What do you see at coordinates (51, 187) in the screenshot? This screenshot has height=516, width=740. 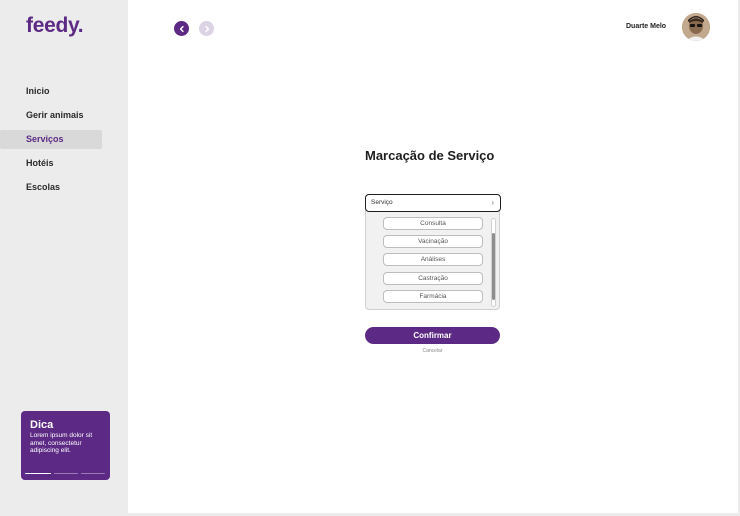 I see `sidebar-item-escolas: Escolas` at bounding box center [51, 187].